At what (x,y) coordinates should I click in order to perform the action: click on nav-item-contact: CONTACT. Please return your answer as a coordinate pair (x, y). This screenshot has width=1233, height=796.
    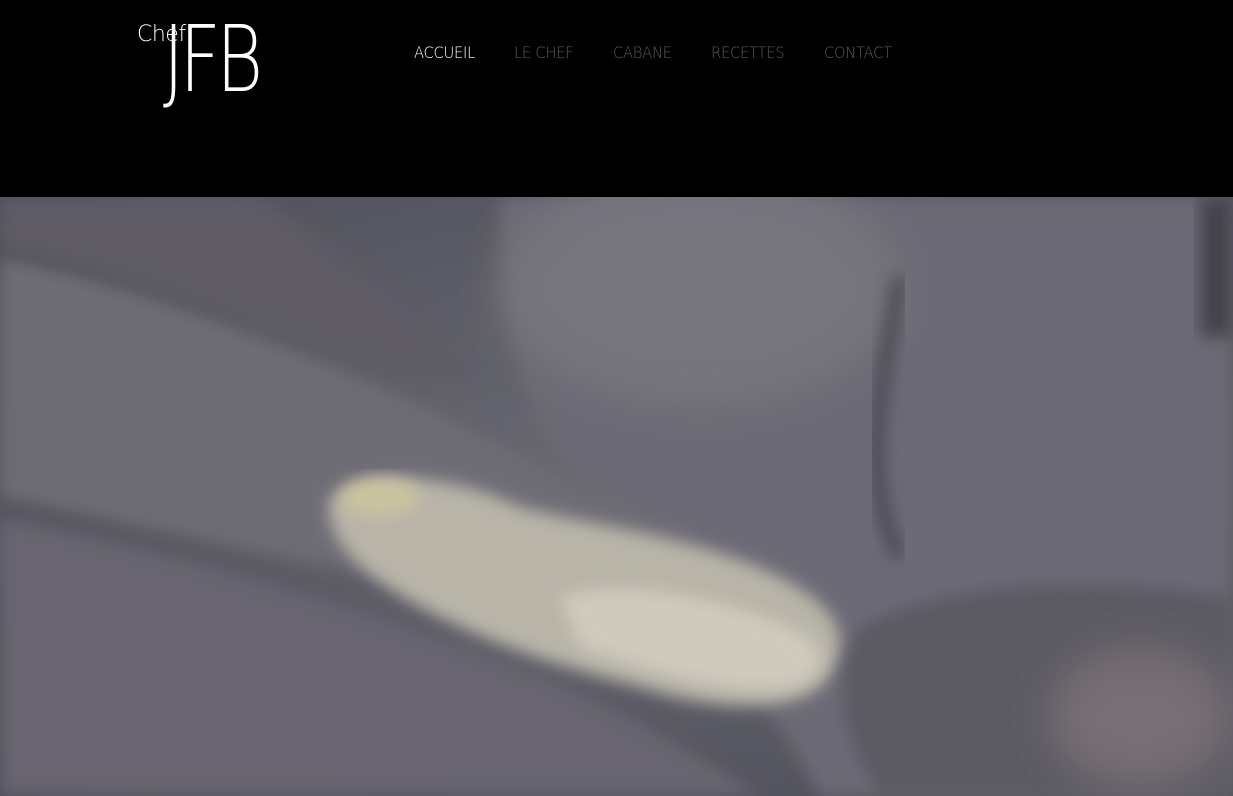
    Looking at the image, I should click on (858, 52).